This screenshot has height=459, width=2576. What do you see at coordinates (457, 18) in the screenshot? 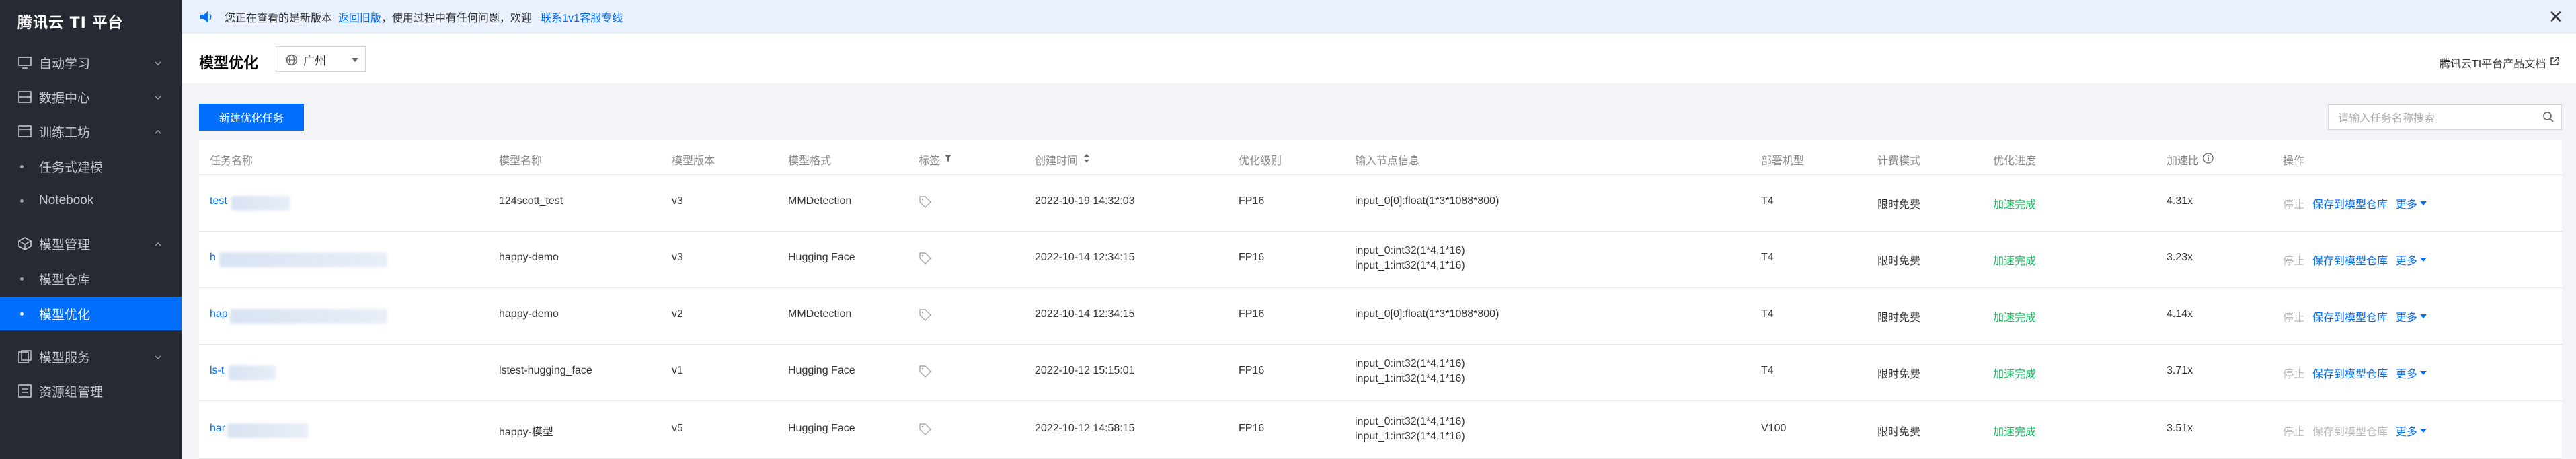
I see `notice-text-2: ，使用过程中有任何问题，欢迎` at bounding box center [457, 18].